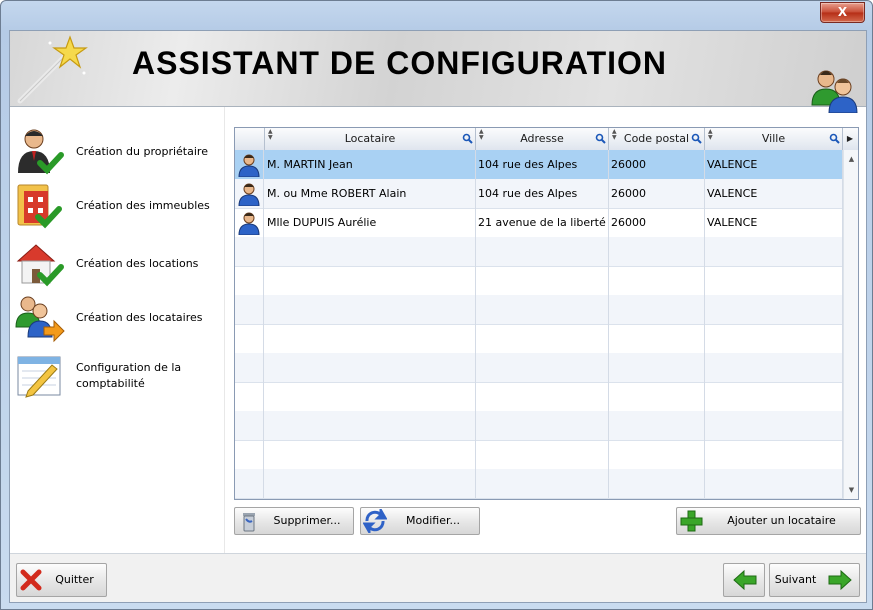 The image size is (873, 610). I want to click on building-folder-check-icon, so click(39, 206).